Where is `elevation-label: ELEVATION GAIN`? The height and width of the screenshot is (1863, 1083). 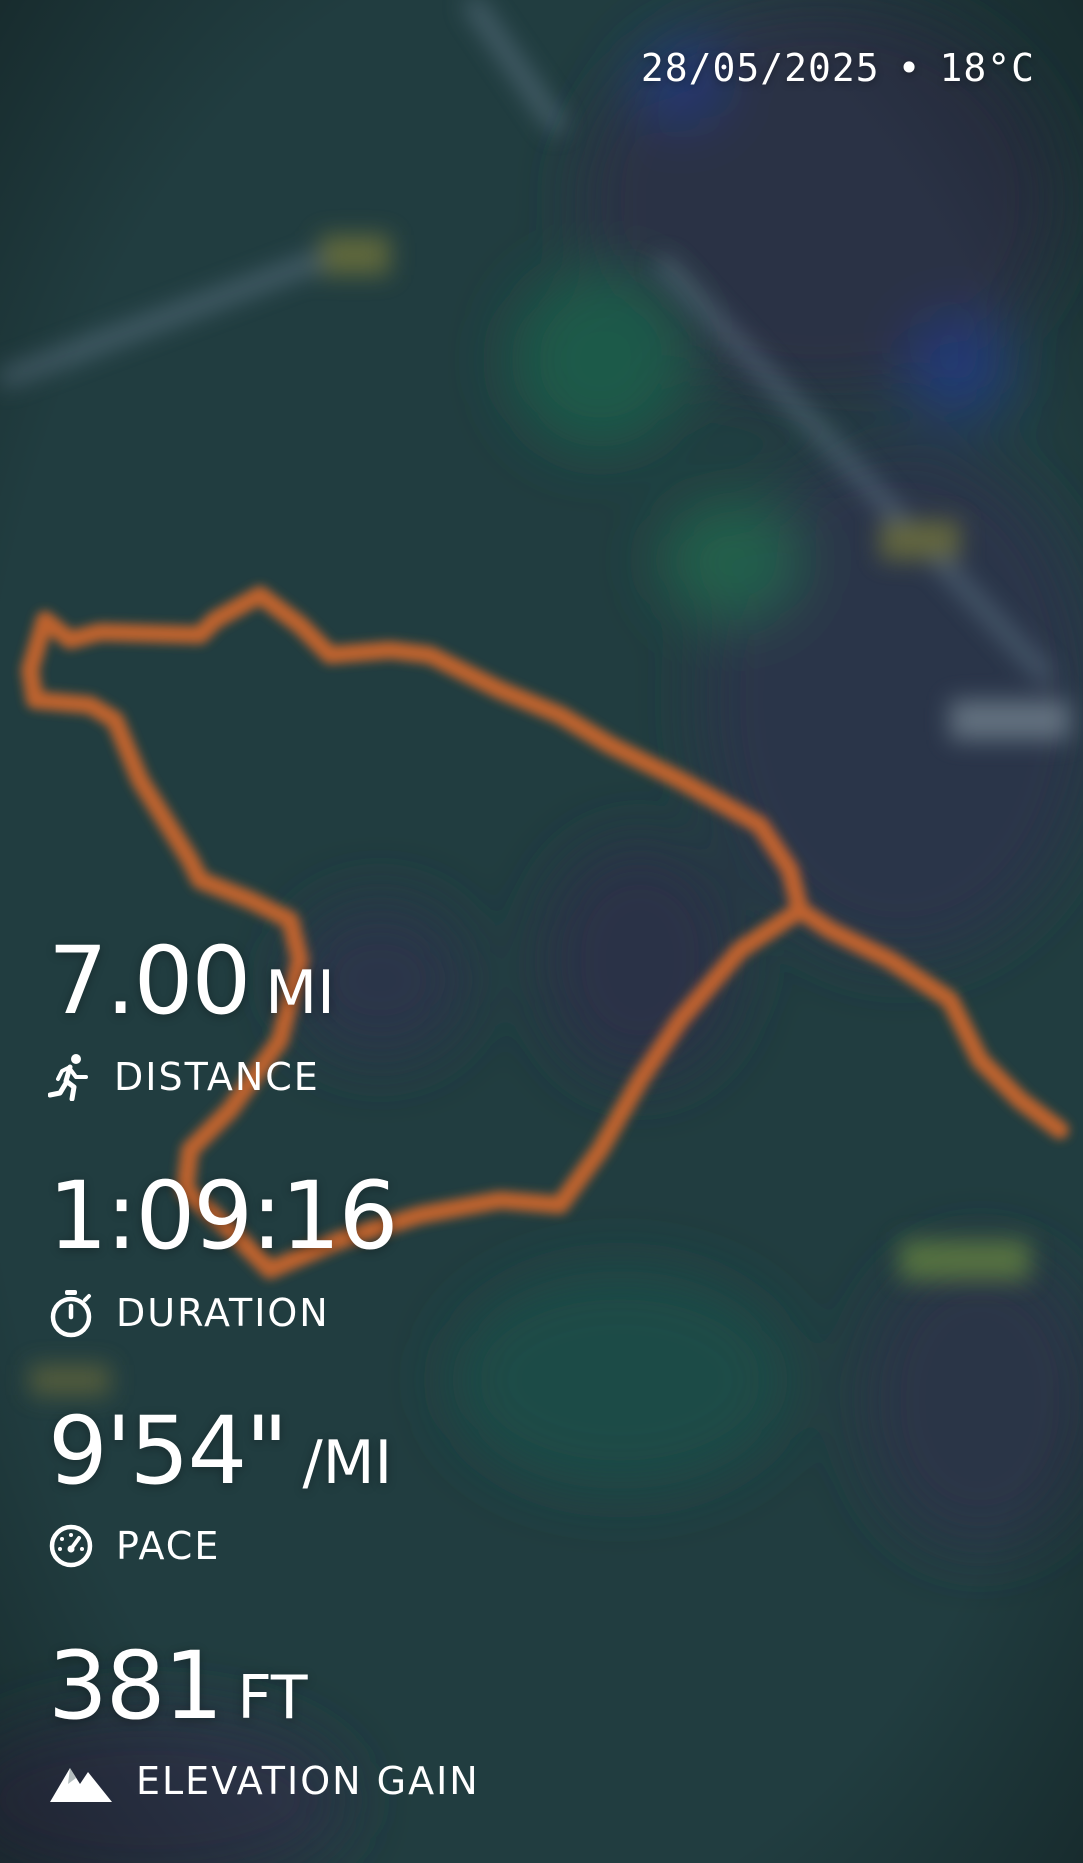 elevation-label: ELEVATION GAIN is located at coordinates (308, 1781).